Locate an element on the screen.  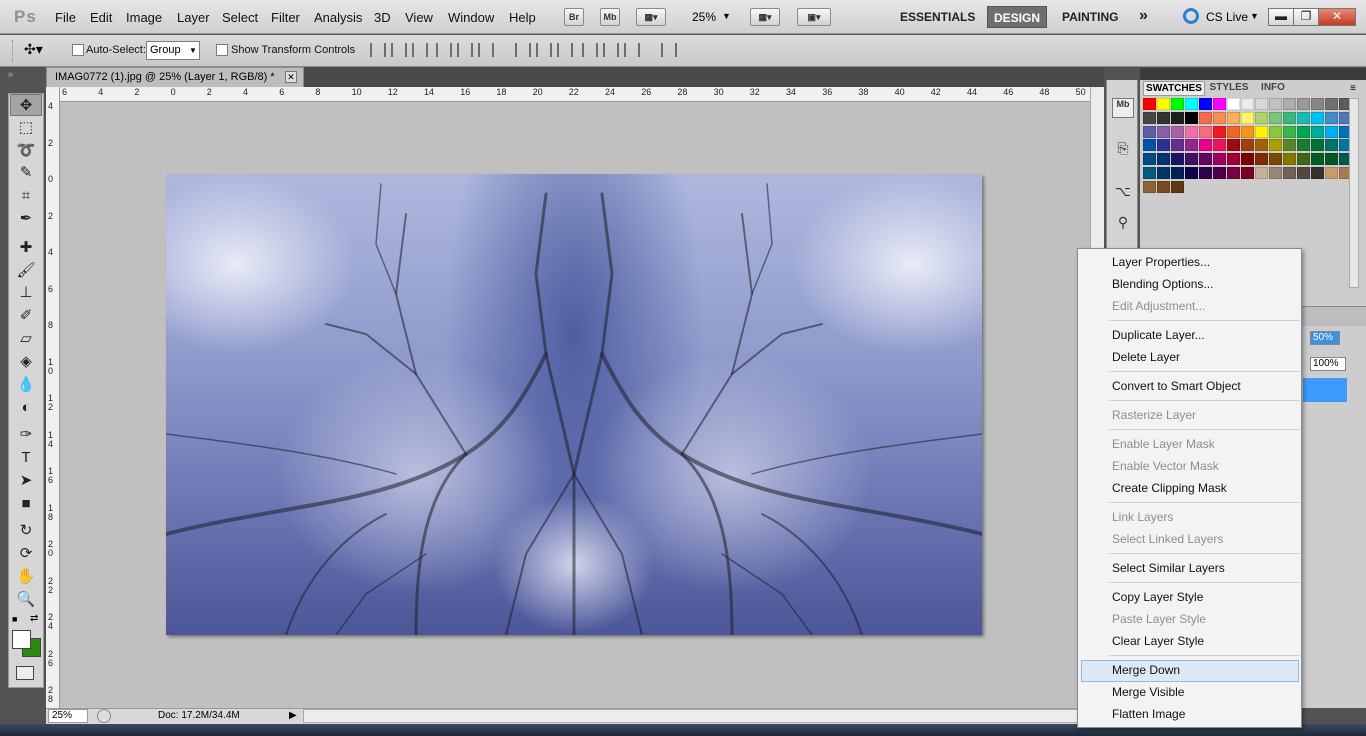
auto-align-layers-icon is located at coordinates (669, 50).